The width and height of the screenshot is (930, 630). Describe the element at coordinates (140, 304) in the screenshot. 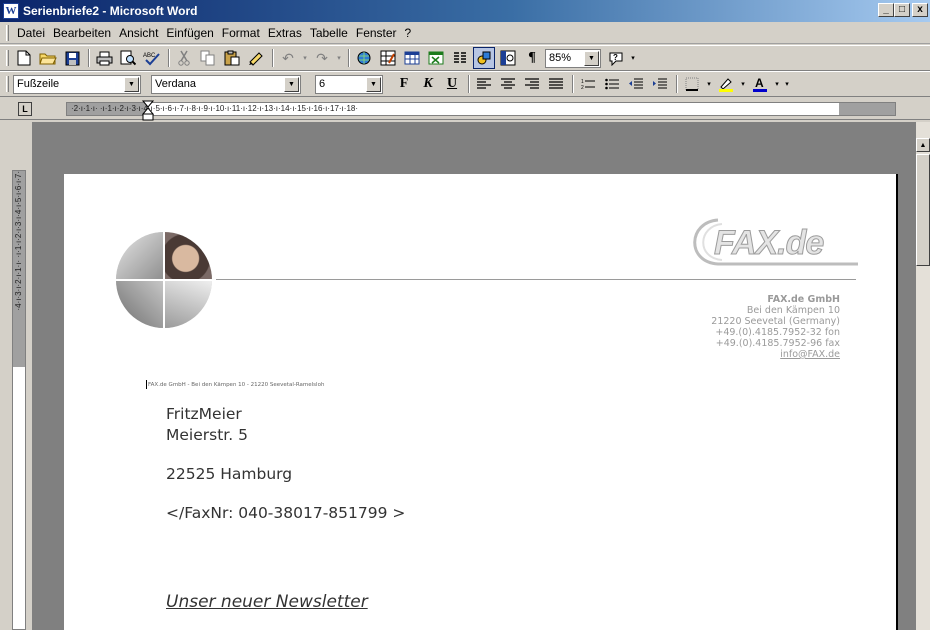

I see `logo-photo-bl` at that location.